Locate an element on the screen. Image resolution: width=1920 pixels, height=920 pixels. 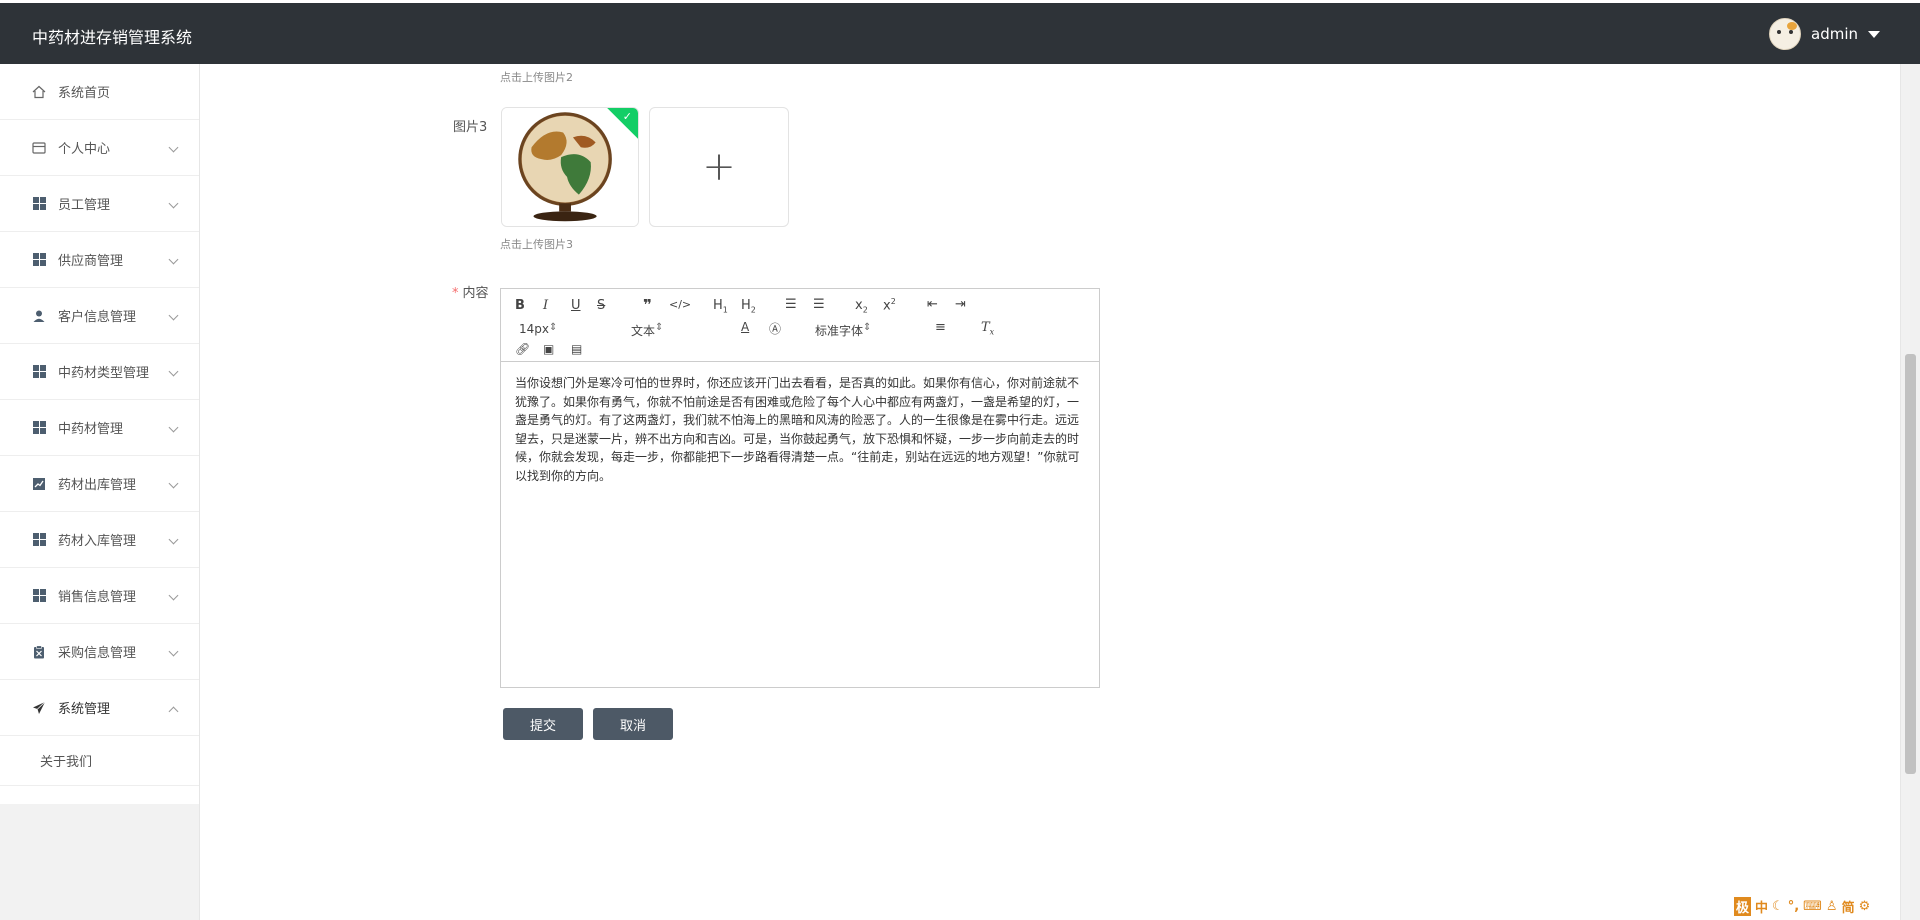
font-size-picker: 14px is located at coordinates (559, 329).